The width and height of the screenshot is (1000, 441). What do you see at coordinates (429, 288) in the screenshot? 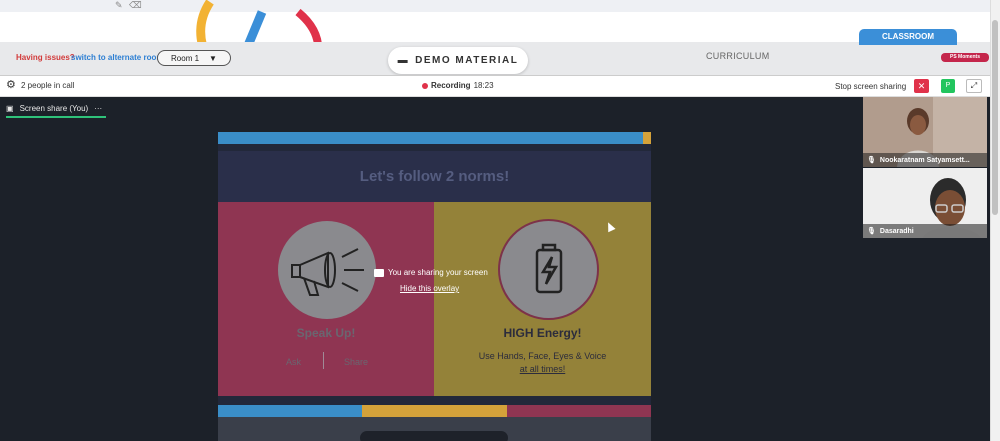
I see `hide-overlay-link: Hide this overlay` at bounding box center [429, 288].